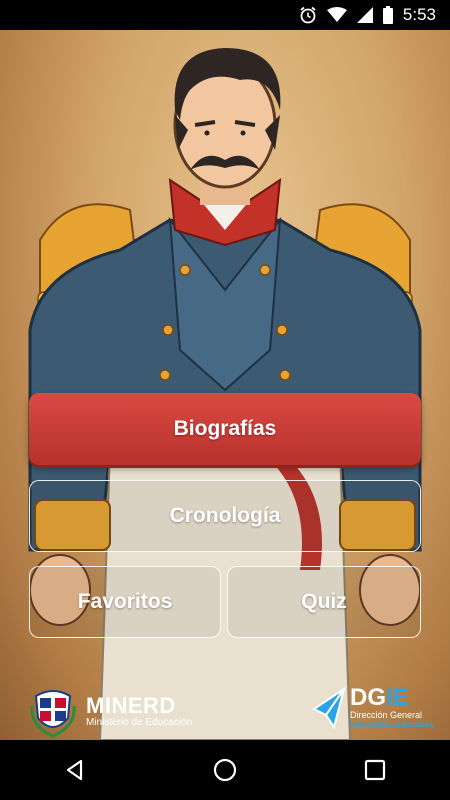 The height and width of the screenshot is (800, 450). Describe the element at coordinates (336, 14) in the screenshot. I see `wifi-icon` at that location.